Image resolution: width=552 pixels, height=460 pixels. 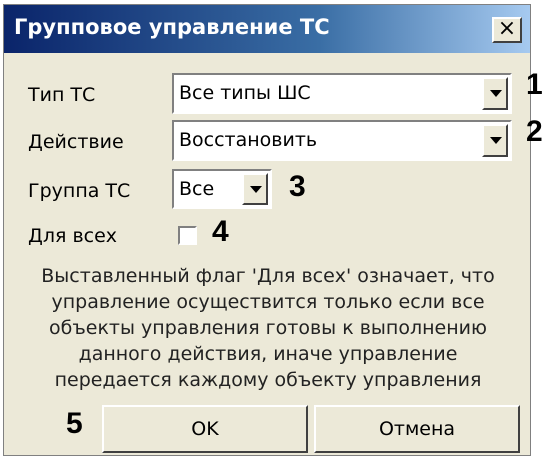 I want to click on ts-group-value: Все, so click(x=197, y=189).